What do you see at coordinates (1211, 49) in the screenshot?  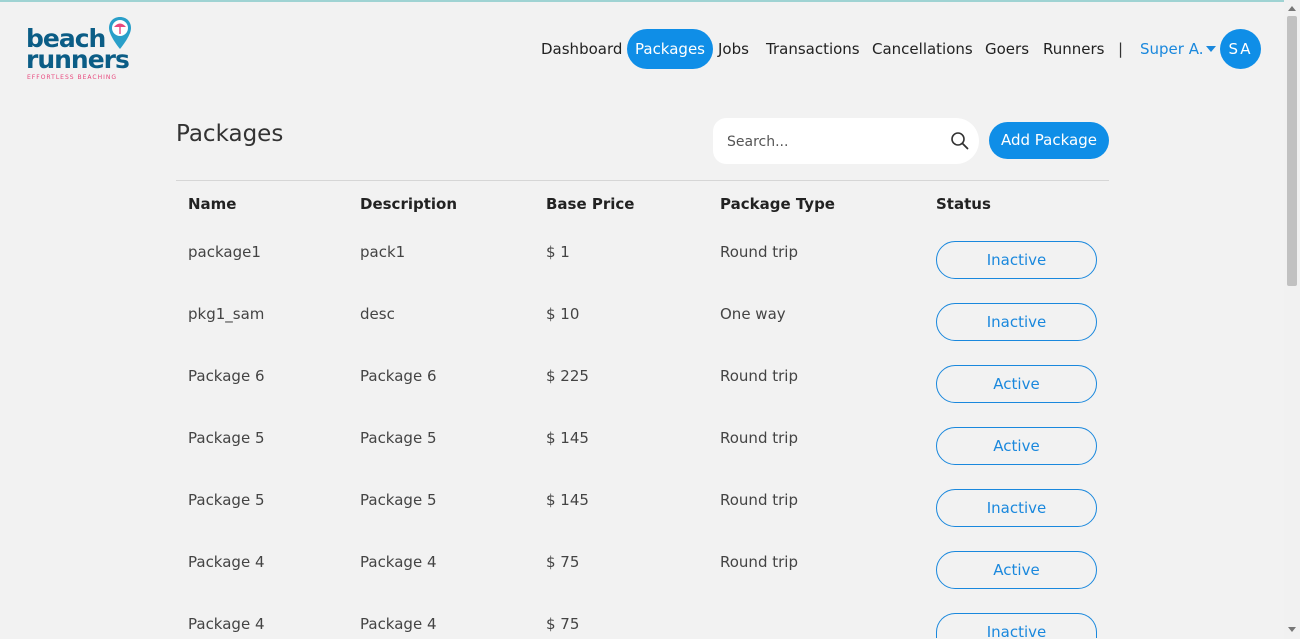 I see `chevron-down-icon` at bounding box center [1211, 49].